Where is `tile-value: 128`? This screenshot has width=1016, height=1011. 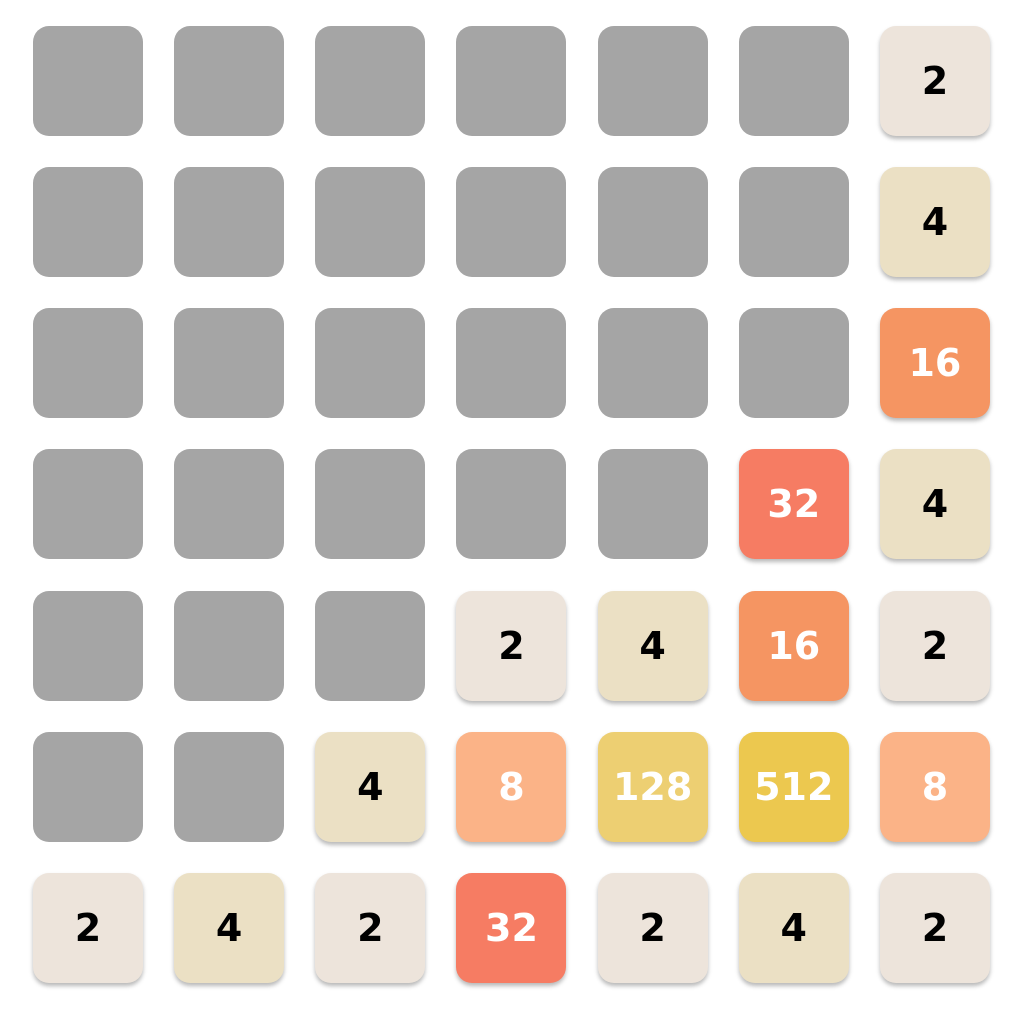 tile-value: 128 is located at coordinates (652, 786).